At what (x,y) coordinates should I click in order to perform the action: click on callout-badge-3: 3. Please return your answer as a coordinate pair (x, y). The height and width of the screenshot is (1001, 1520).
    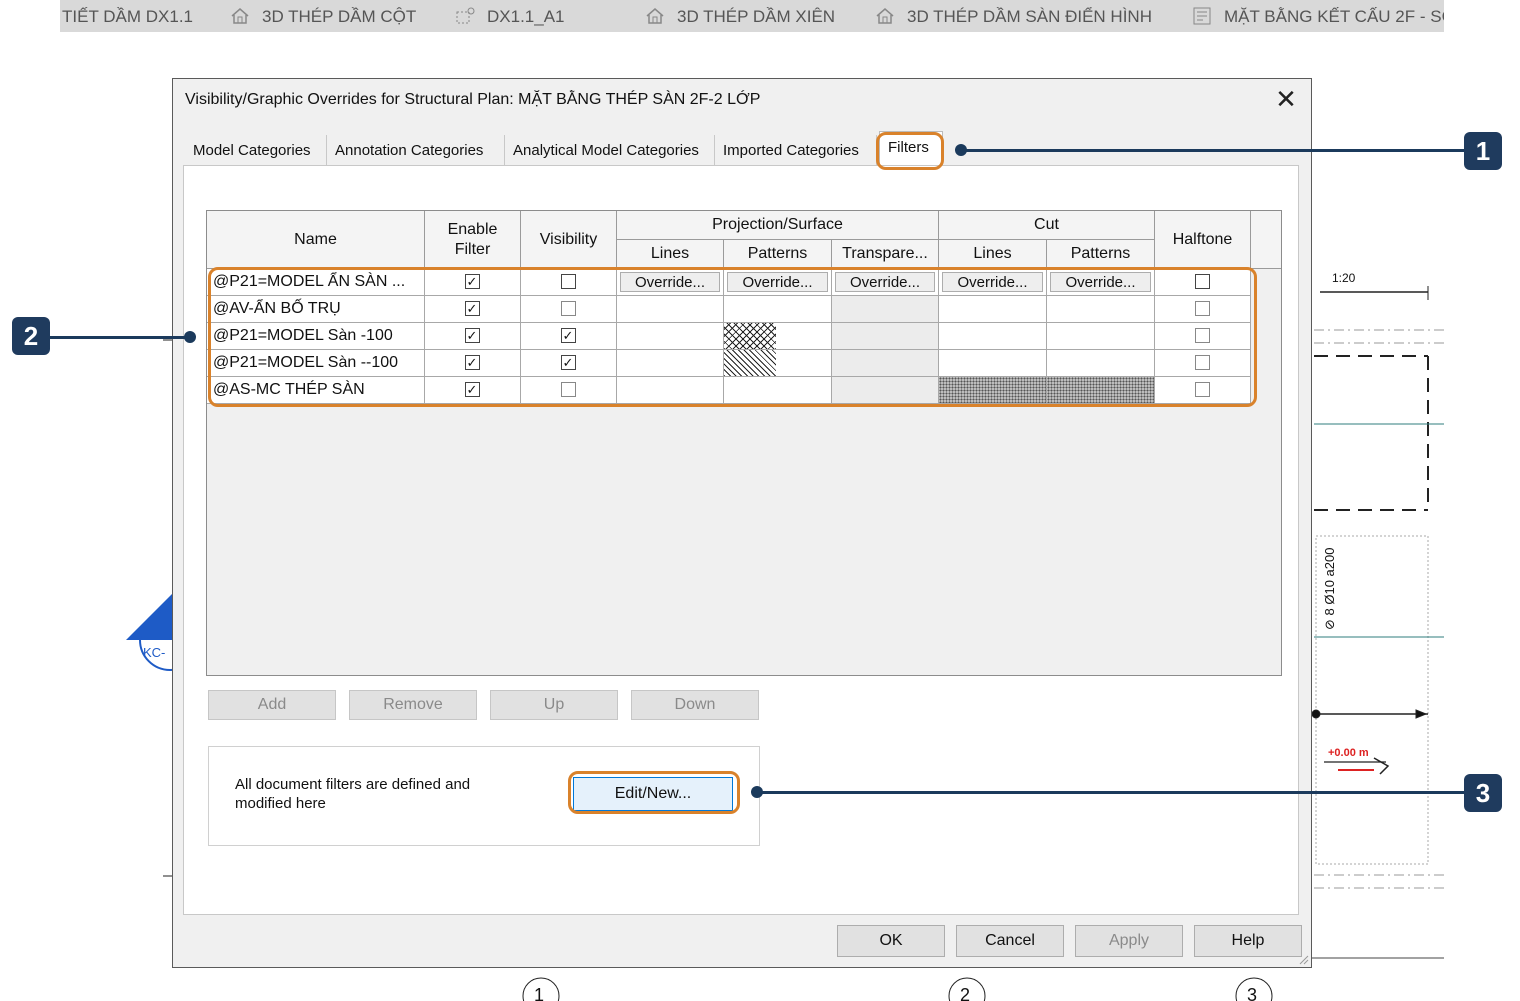
    Looking at the image, I should click on (1483, 793).